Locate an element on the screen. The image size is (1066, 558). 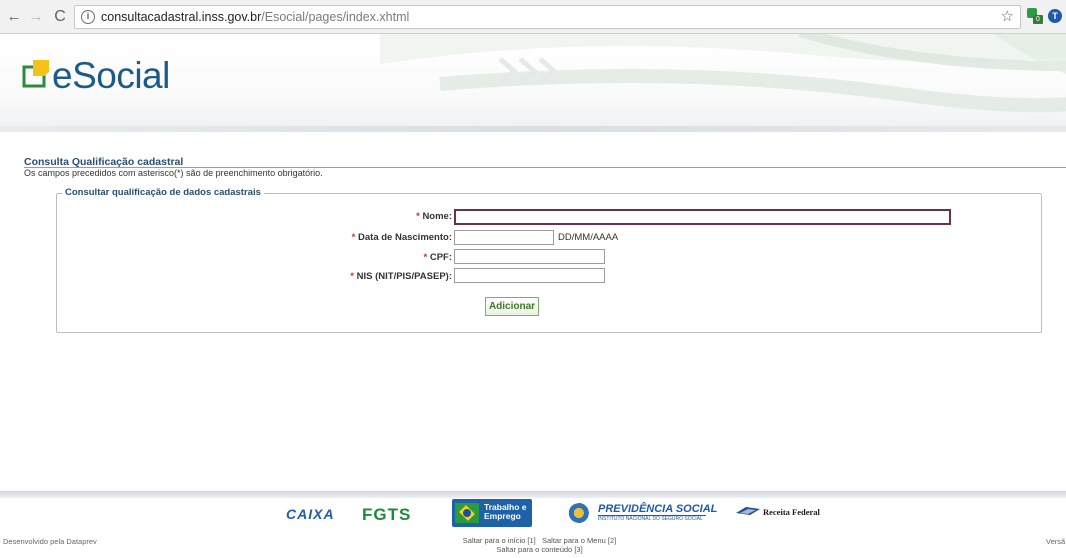
skip-to-menu-link: Saltar para o Menu [2] is located at coordinates (579, 540).